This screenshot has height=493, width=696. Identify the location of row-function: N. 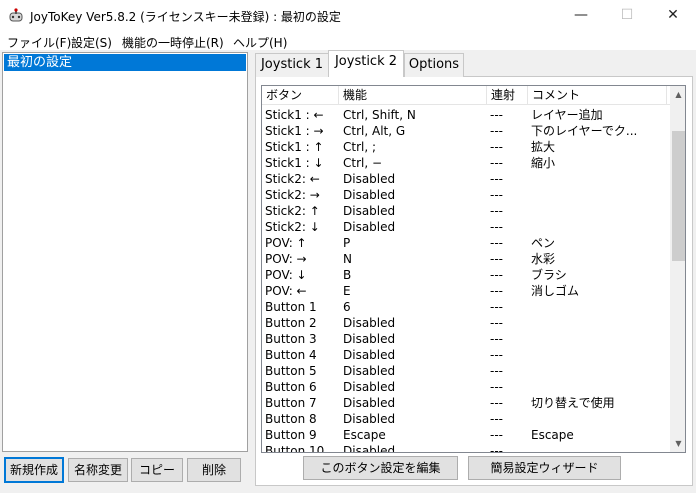
(347, 259).